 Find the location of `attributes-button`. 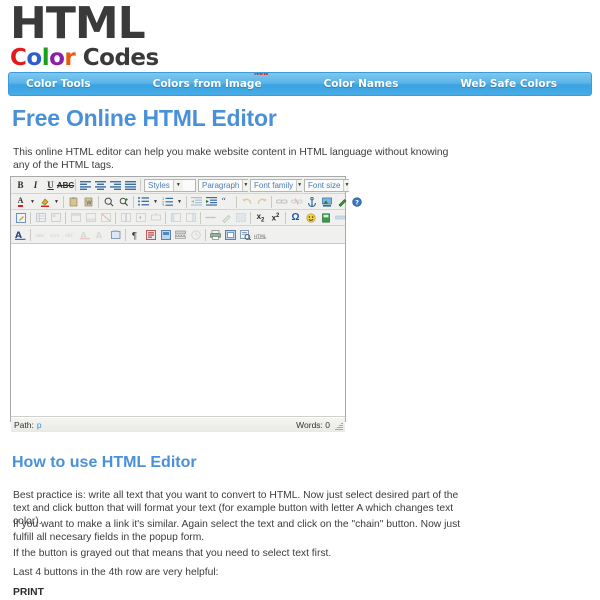

attributes-button is located at coordinates (115, 235).